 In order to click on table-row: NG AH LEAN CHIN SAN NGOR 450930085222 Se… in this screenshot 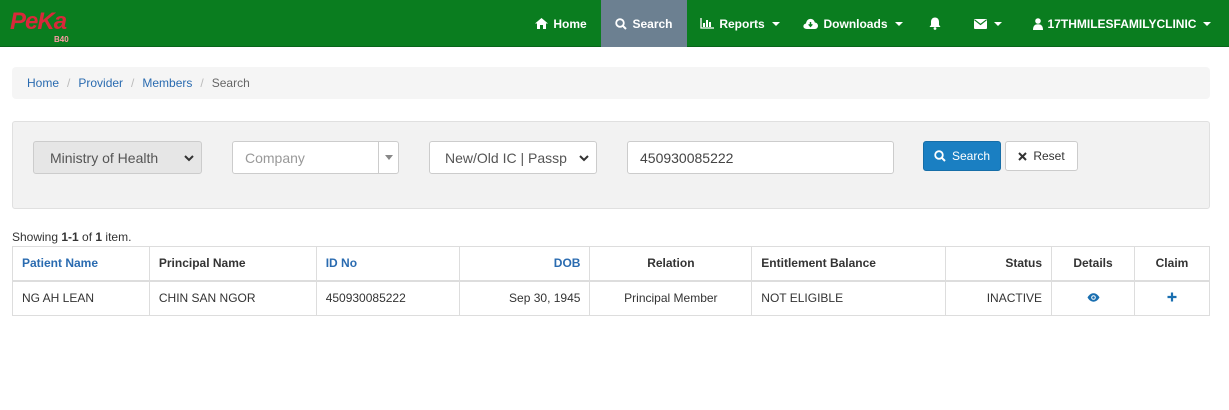, I will do `click(611, 298)`.